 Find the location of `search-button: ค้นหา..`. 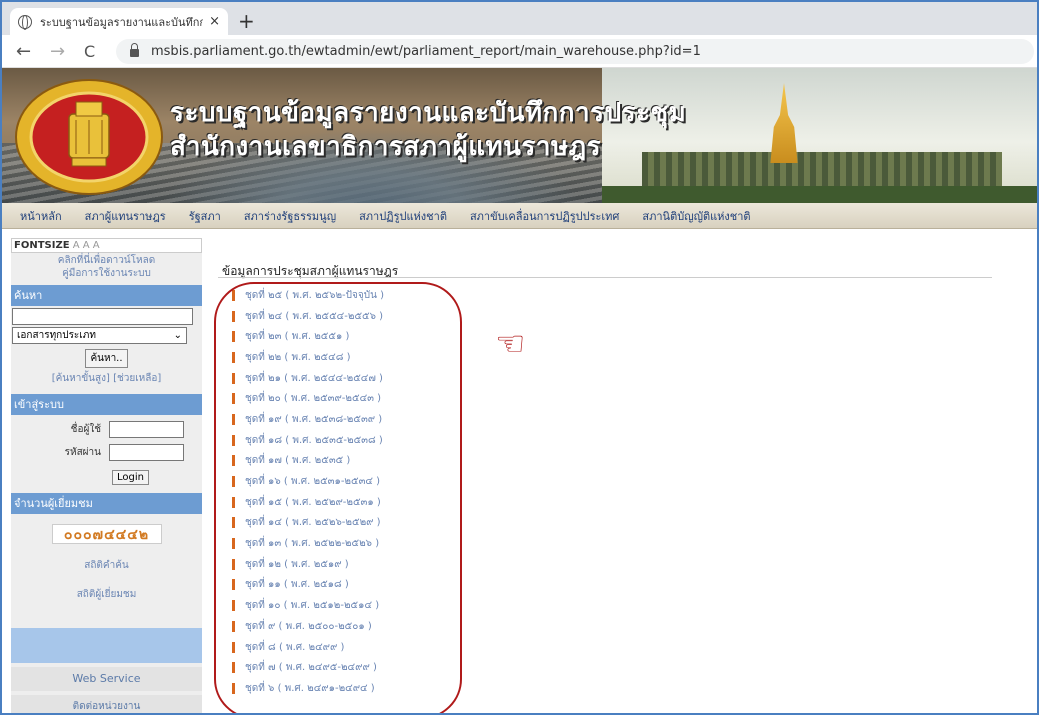

search-button: ค้นหา.. is located at coordinates (106, 358).